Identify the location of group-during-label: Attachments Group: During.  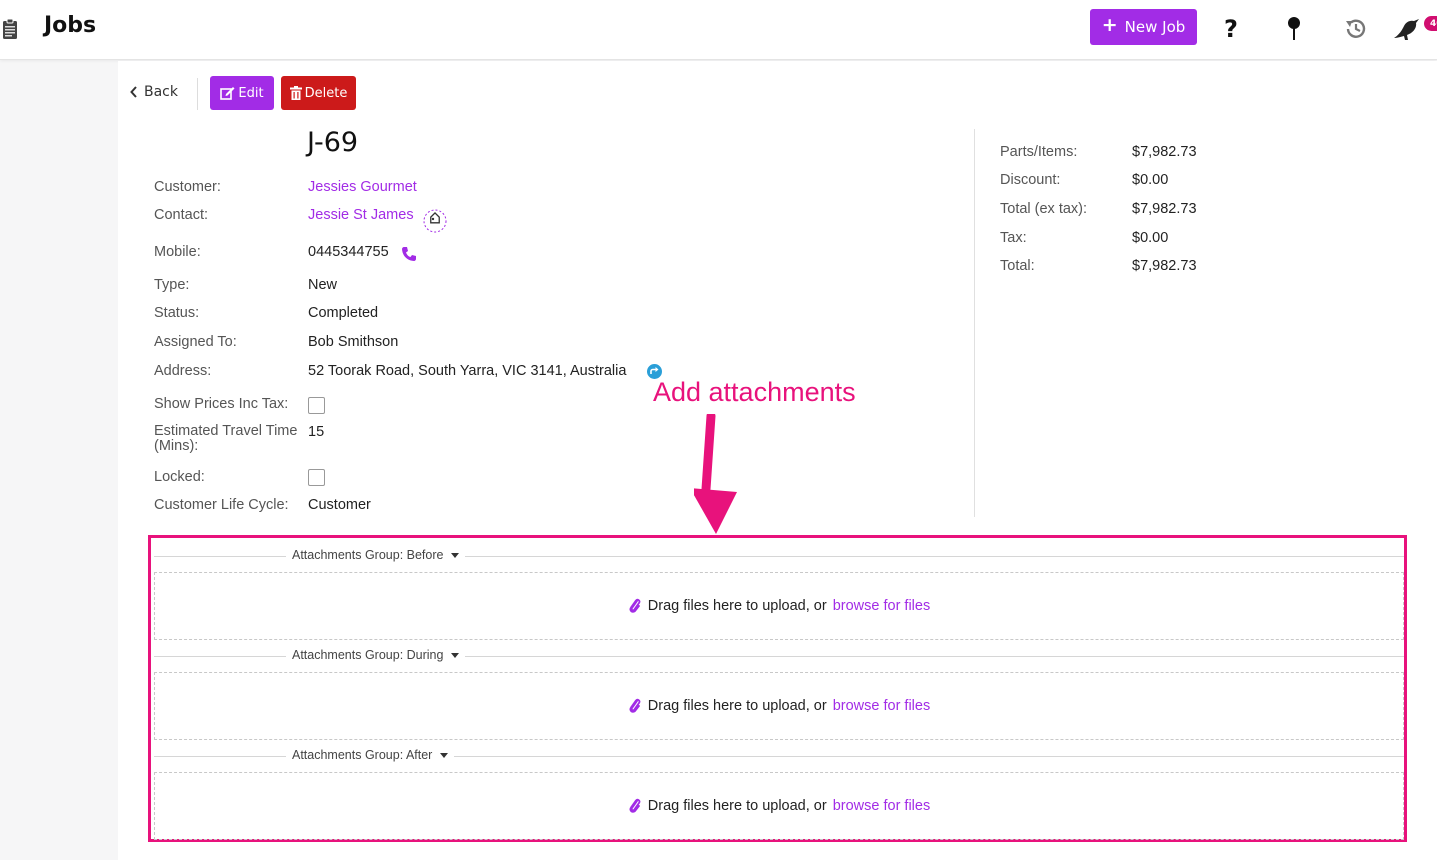
(368, 655).